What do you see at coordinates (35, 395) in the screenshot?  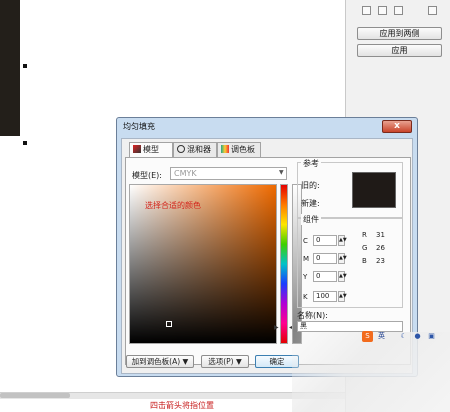 I see `scrollbar-thumb` at bounding box center [35, 395].